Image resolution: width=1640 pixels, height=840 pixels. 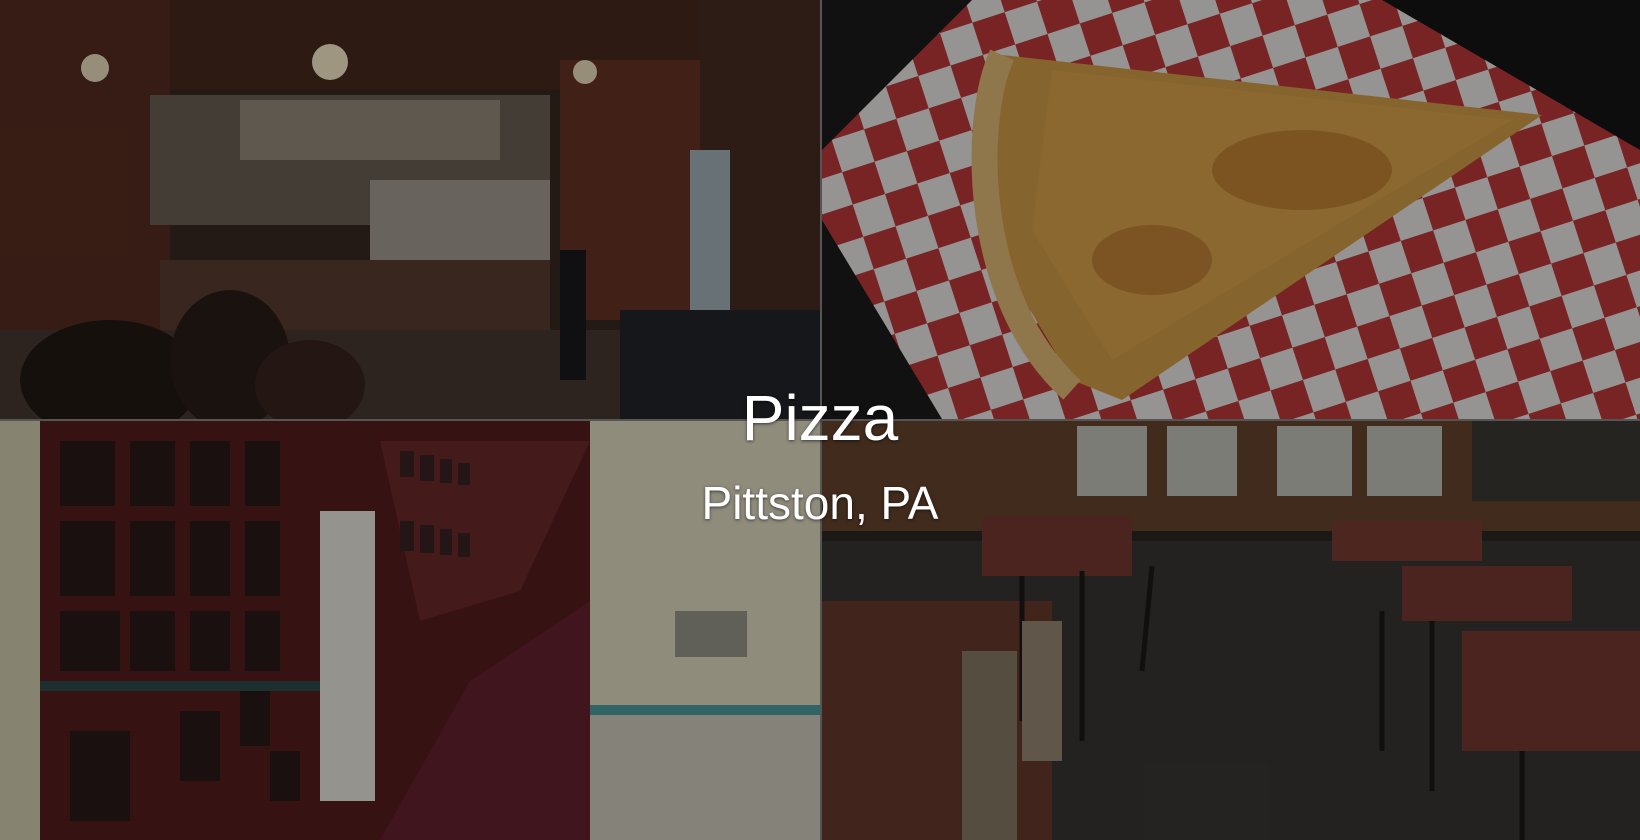 I want to click on location-title: Pizza, so click(x=820, y=418).